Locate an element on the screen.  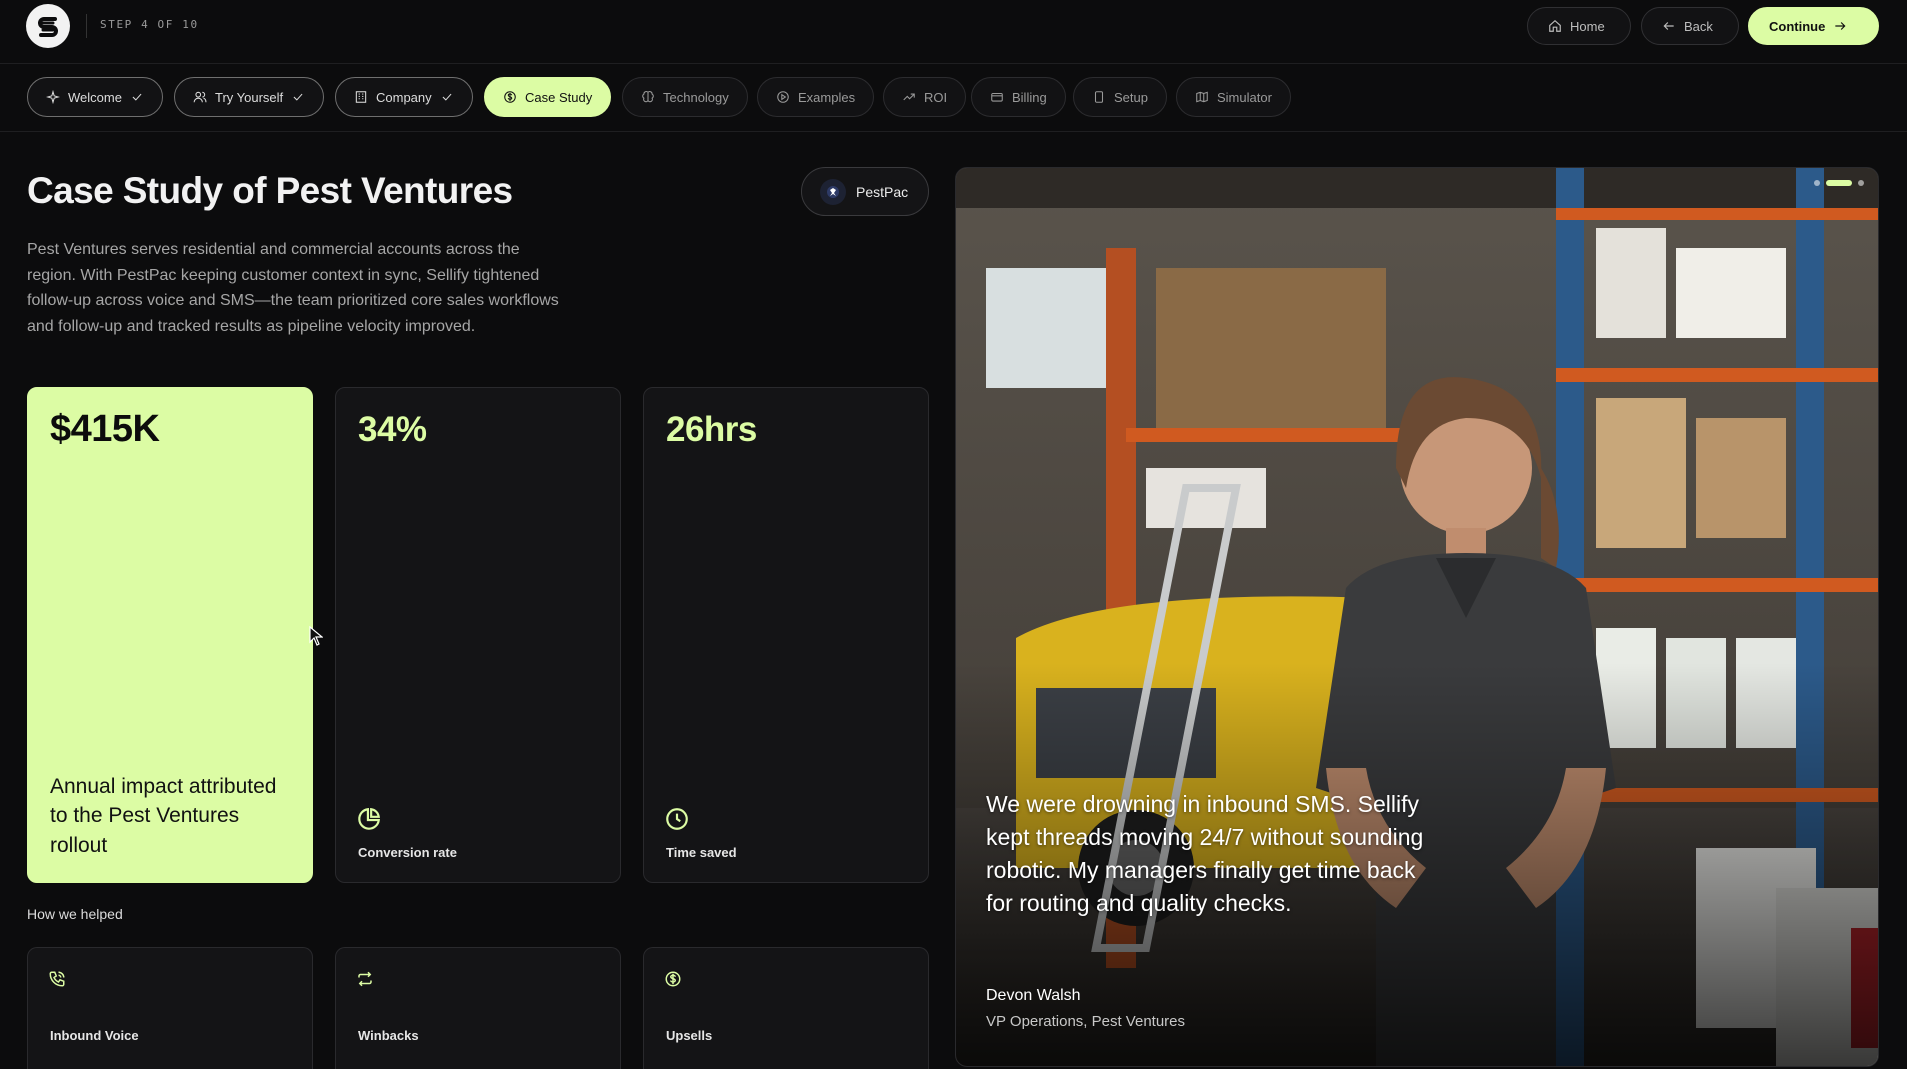
tab-welcome: Welcome is located at coordinates (95, 97).